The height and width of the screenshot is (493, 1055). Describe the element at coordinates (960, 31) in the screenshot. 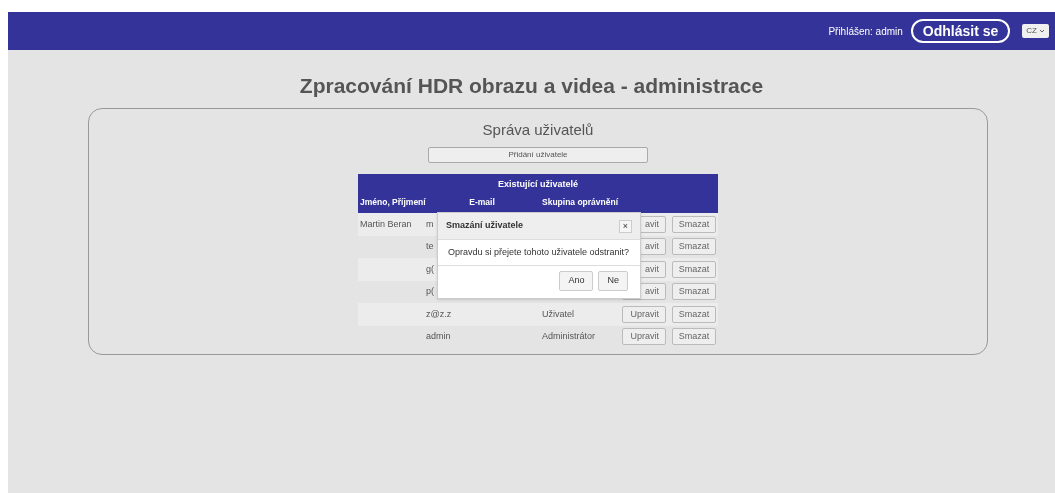

I see `logout-button: Odhlásit se` at that location.